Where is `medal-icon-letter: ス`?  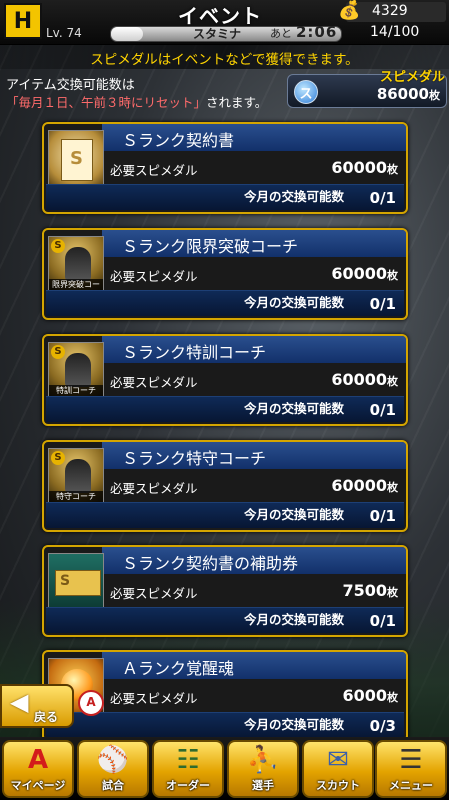 medal-icon-letter: ス is located at coordinates (306, 94).